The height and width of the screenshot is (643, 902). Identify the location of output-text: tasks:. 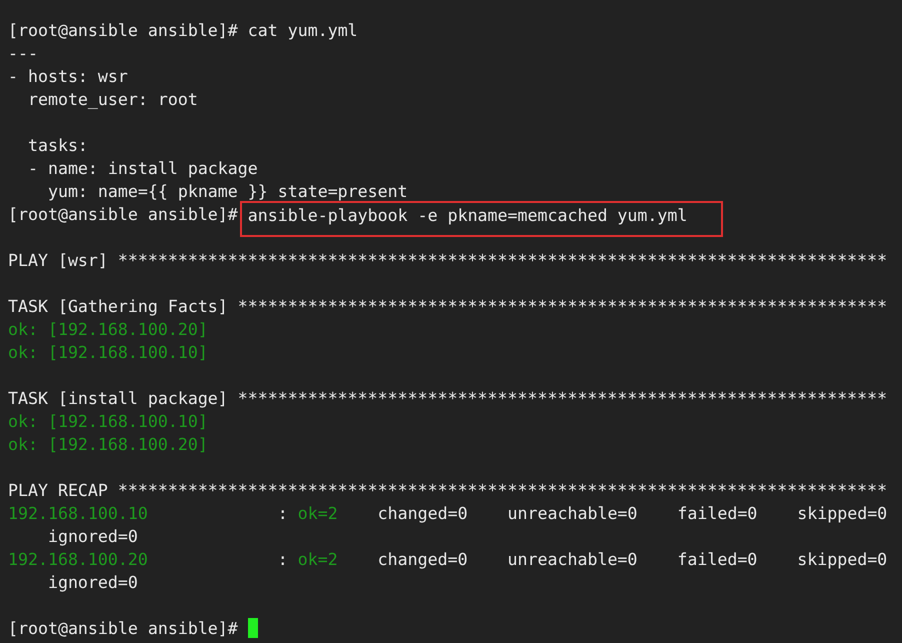
(57, 145).